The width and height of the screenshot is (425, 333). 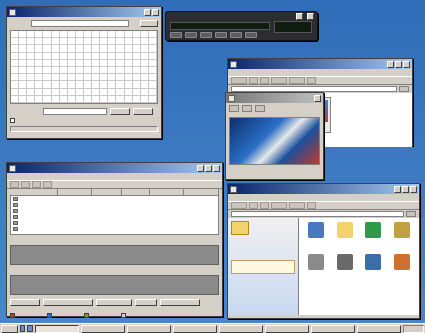 I want to click on font-select, so click(x=80, y=23).